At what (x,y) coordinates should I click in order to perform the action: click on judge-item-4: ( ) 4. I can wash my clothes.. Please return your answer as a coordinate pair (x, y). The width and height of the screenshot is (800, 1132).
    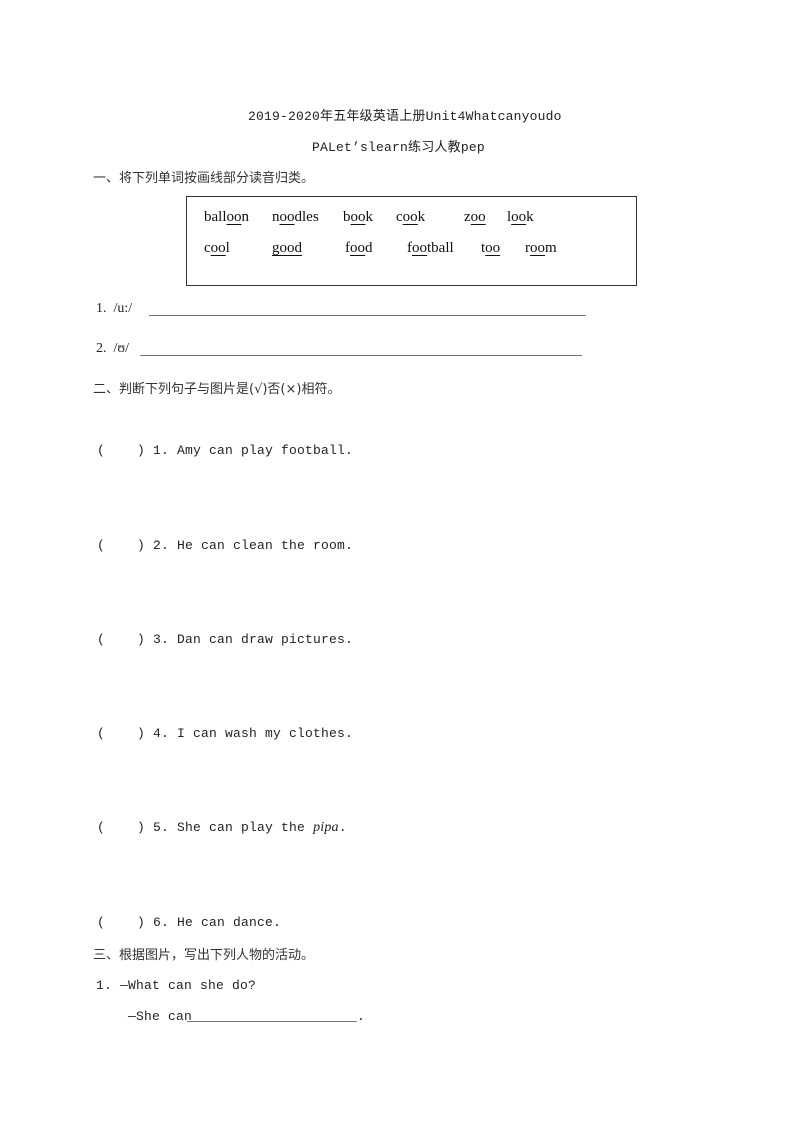
    Looking at the image, I should click on (225, 733).